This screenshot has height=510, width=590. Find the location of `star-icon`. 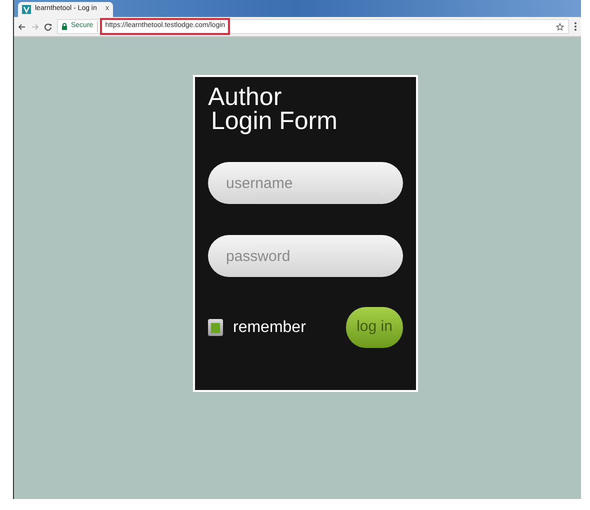

star-icon is located at coordinates (560, 26).